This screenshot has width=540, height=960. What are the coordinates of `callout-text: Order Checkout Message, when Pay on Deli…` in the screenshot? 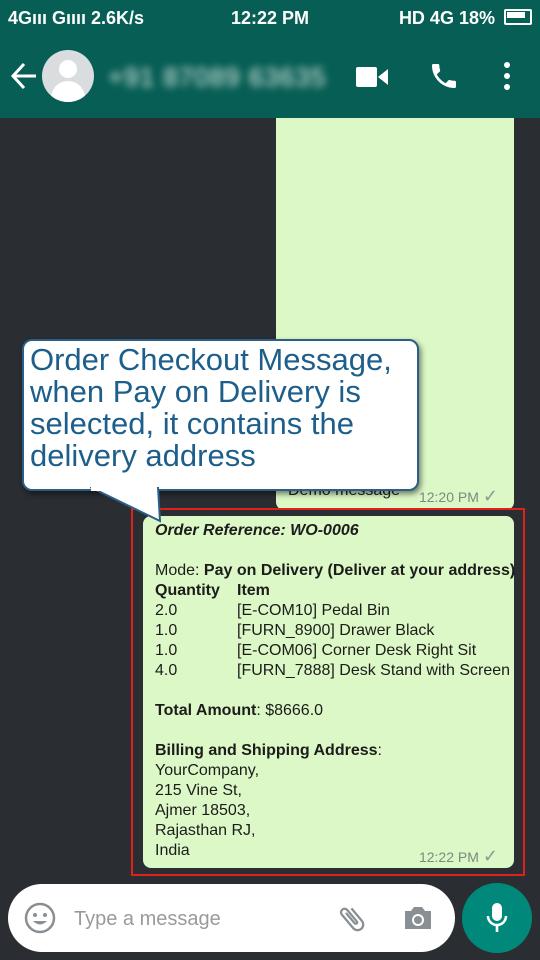 It's located at (211, 407).